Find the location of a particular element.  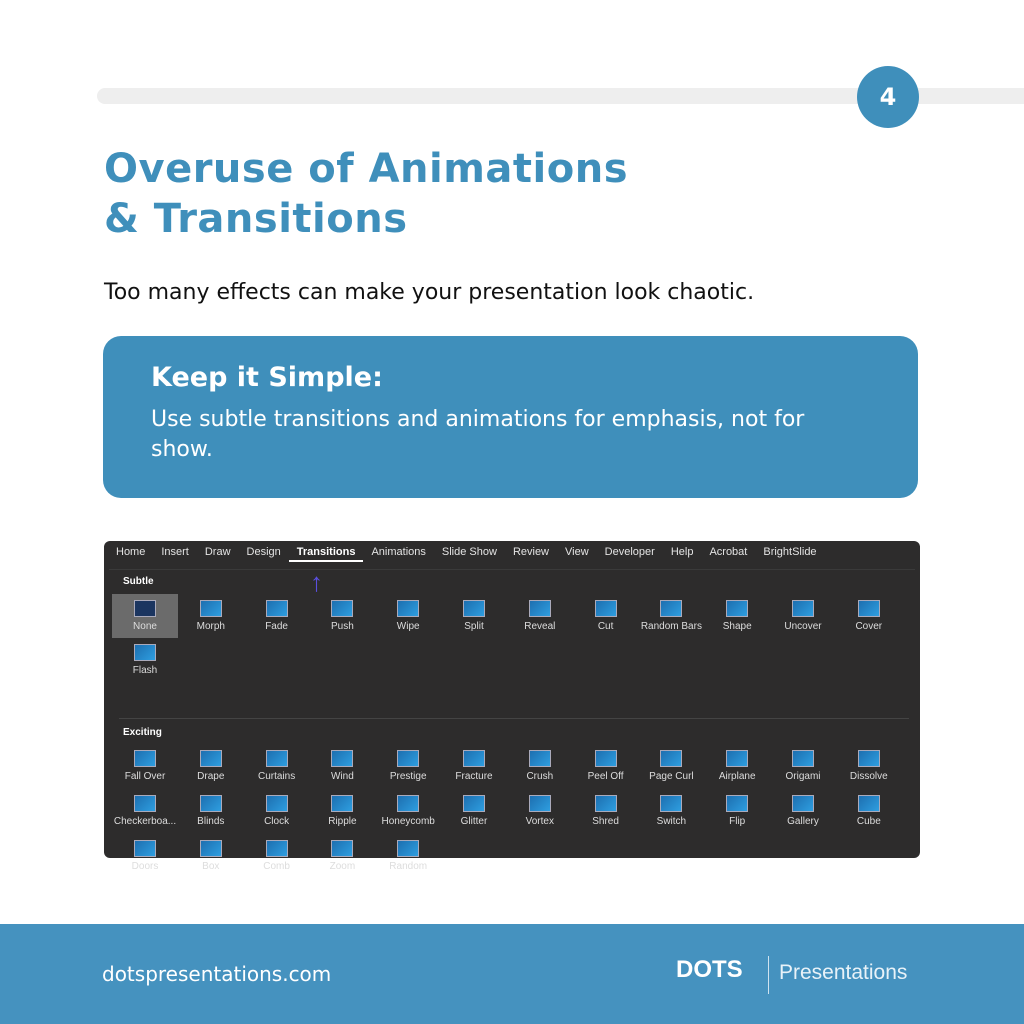

tab-transitions: Transitions is located at coordinates (326, 554).